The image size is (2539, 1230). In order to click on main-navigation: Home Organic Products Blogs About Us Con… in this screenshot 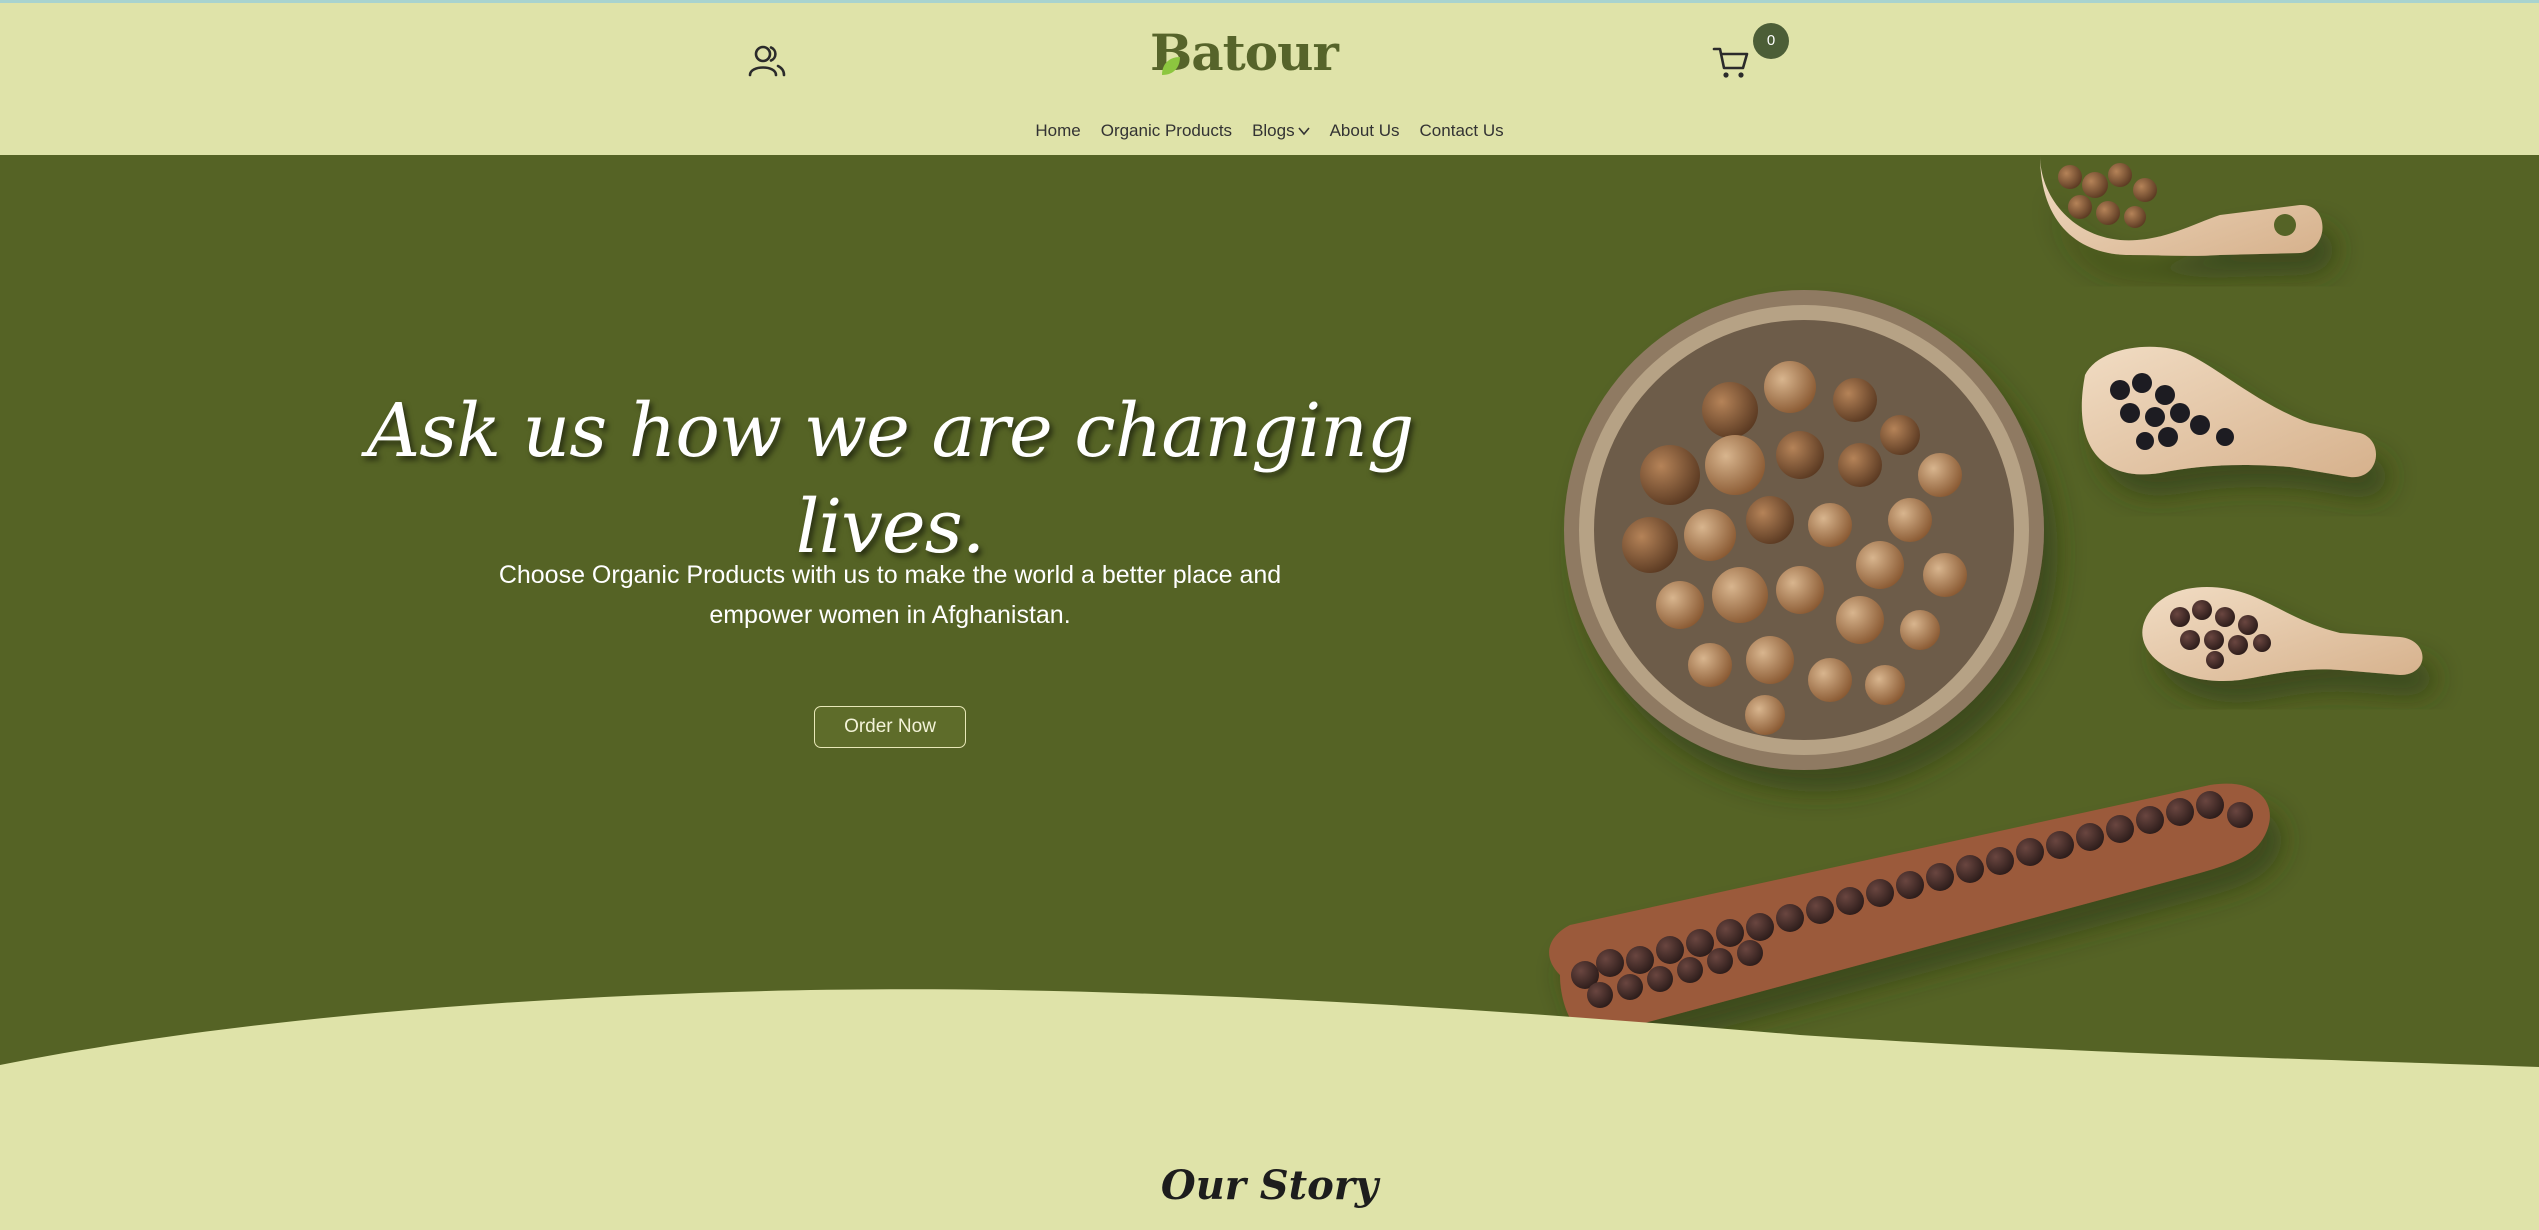, I will do `click(1269, 131)`.